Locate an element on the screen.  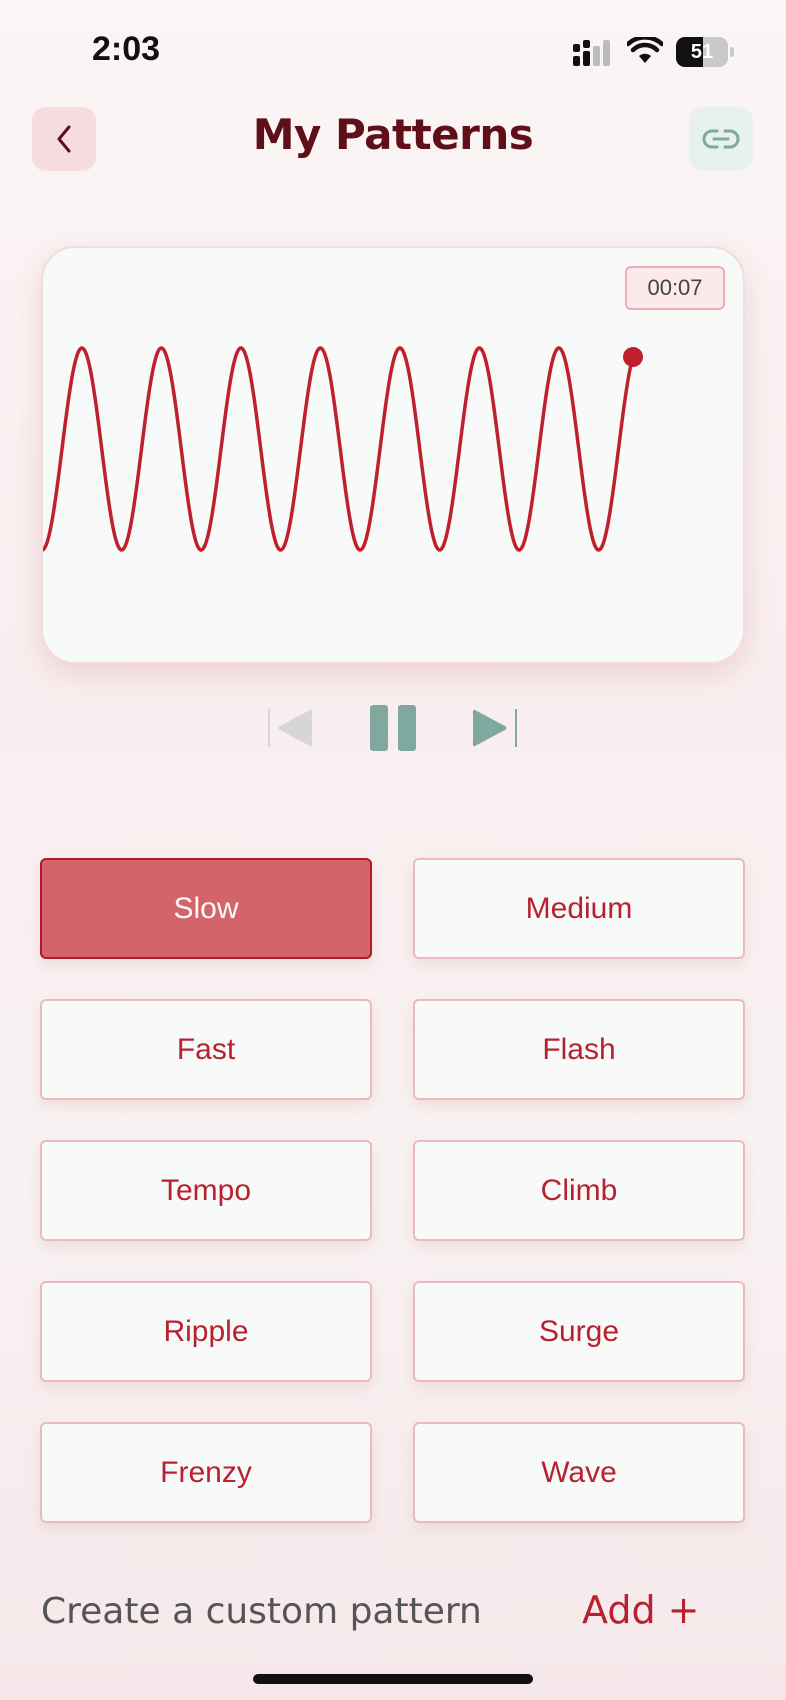
link-button is located at coordinates (721, 139).